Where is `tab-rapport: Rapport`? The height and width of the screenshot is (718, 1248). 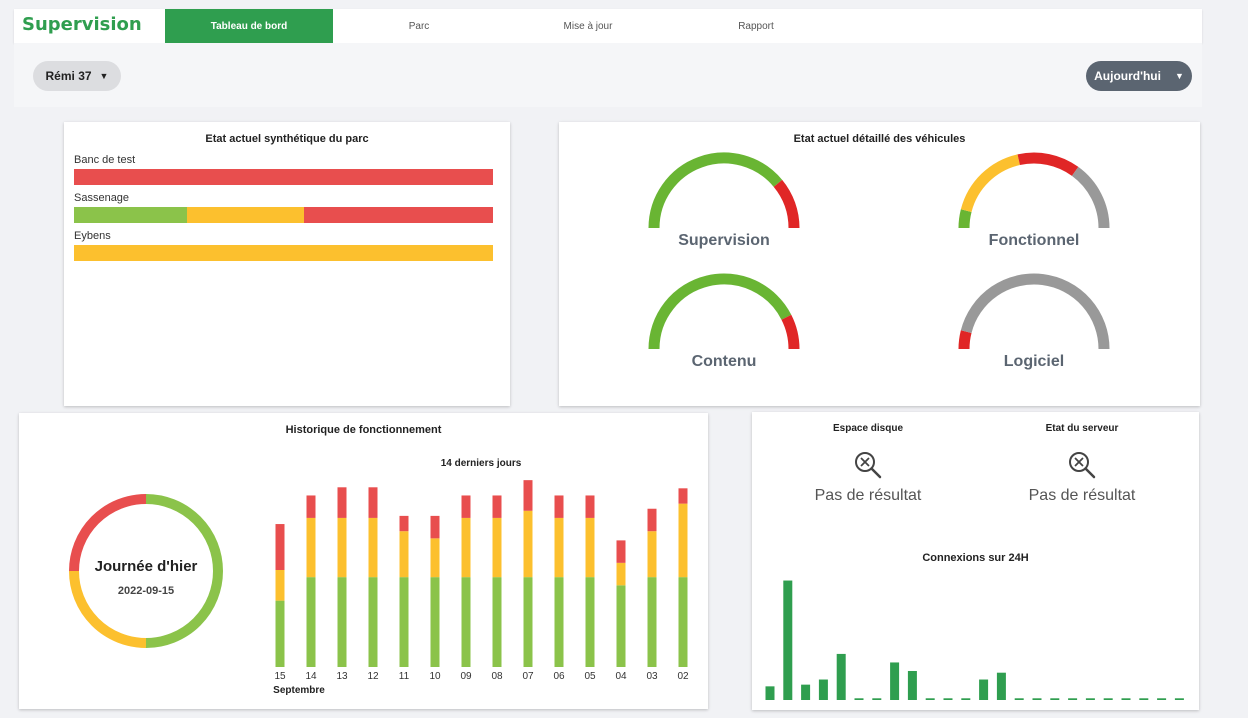 tab-rapport: Rapport is located at coordinates (756, 26).